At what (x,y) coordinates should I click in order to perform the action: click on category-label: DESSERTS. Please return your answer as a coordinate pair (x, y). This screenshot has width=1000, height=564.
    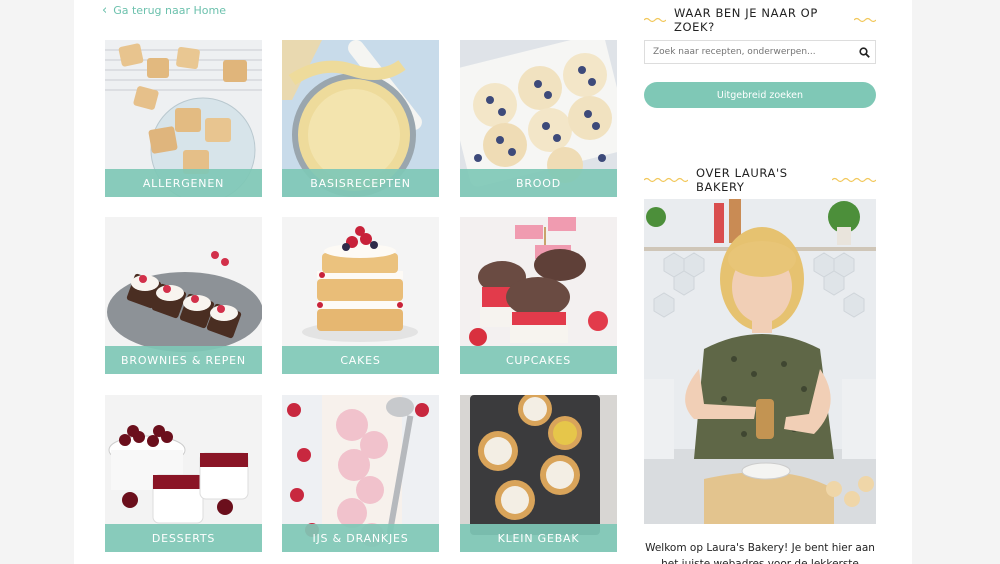
    Looking at the image, I should click on (183, 538).